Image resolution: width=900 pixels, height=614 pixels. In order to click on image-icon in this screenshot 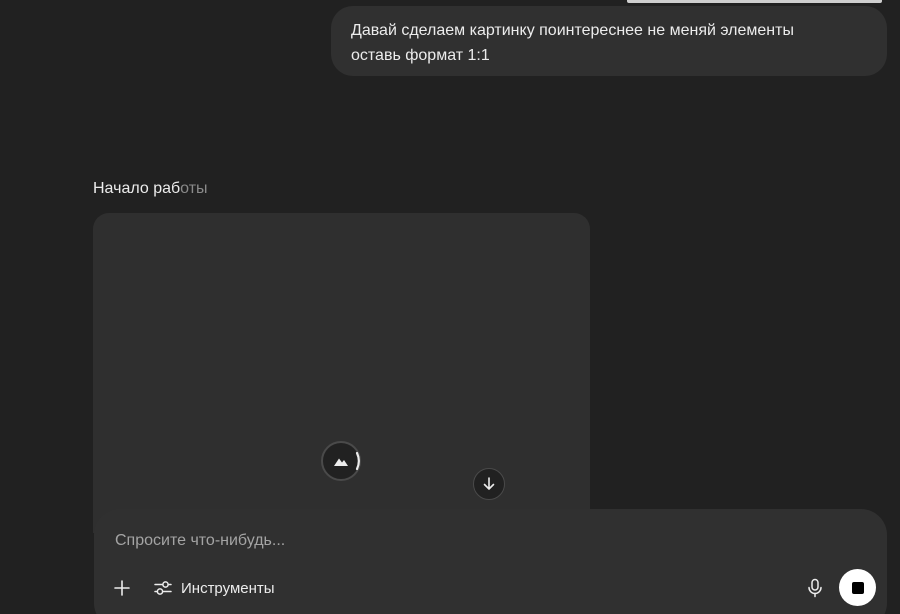, I will do `click(341, 461)`.